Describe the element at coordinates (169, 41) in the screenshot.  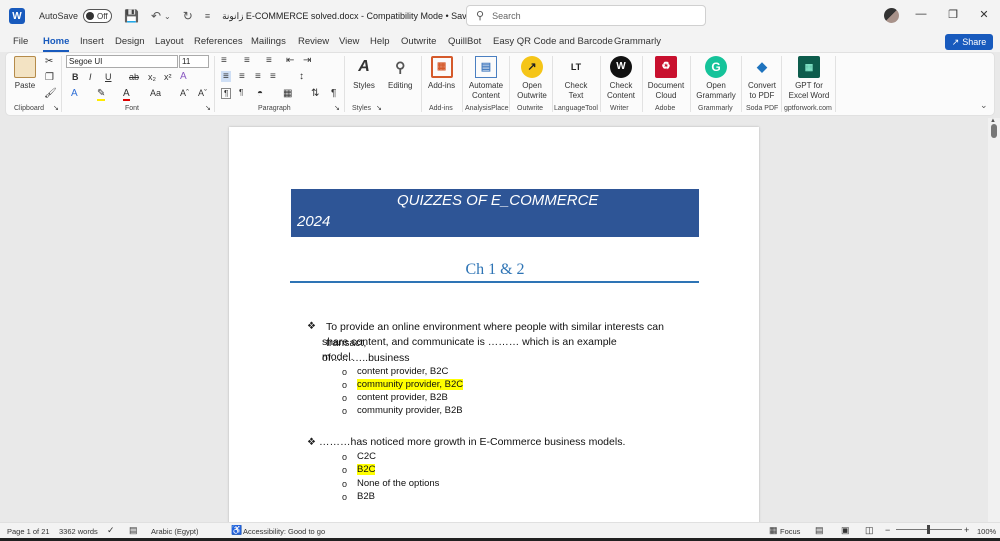
I see `tab-layout: Layout` at that location.